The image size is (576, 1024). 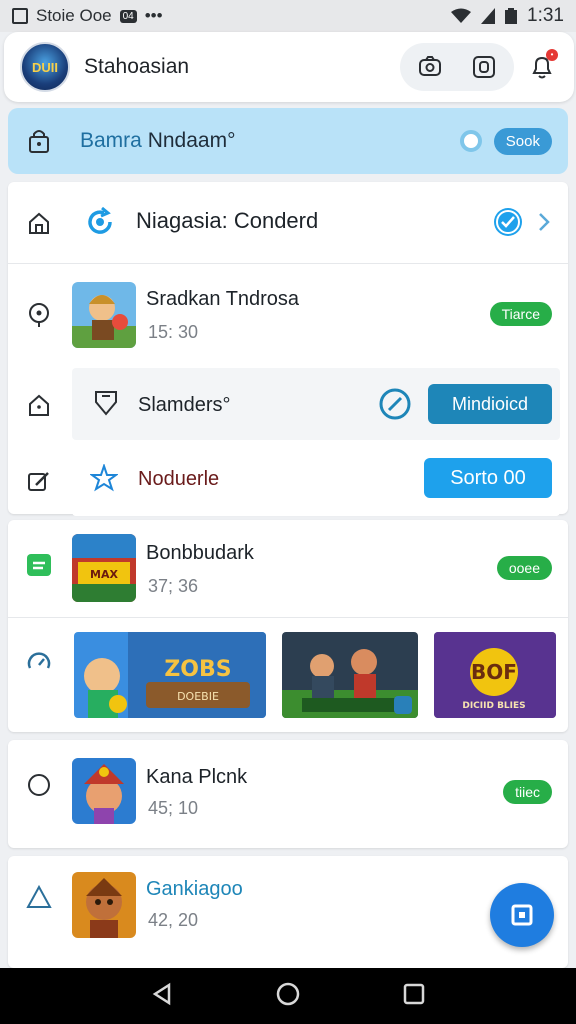 What do you see at coordinates (74, 15) in the screenshot?
I see `status-app-text: Stoie Ooe` at bounding box center [74, 15].